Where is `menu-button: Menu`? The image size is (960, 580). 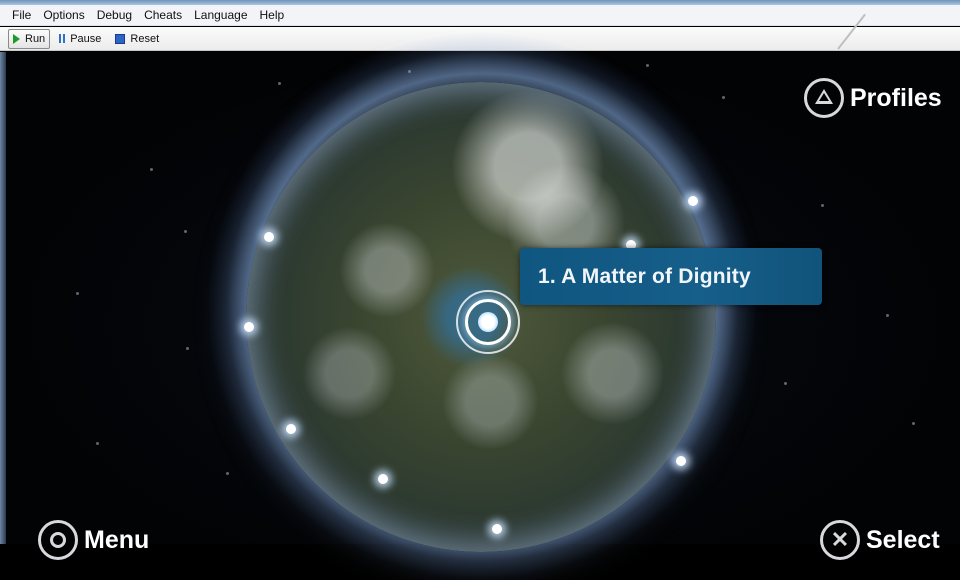 menu-button: Menu is located at coordinates (93, 540).